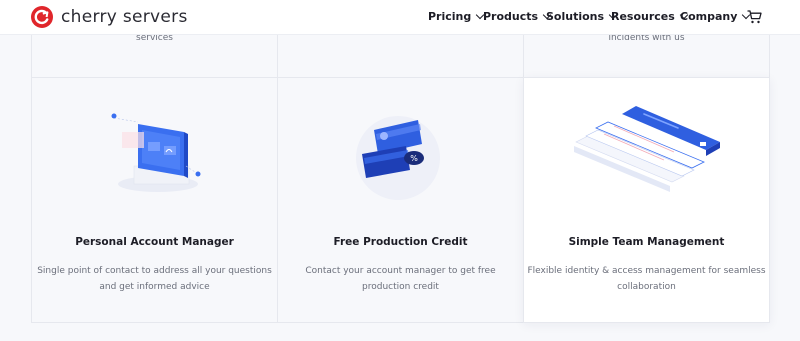 This screenshot has height=341, width=800. What do you see at coordinates (647, 149) in the screenshot?
I see `team-management-illustration` at bounding box center [647, 149].